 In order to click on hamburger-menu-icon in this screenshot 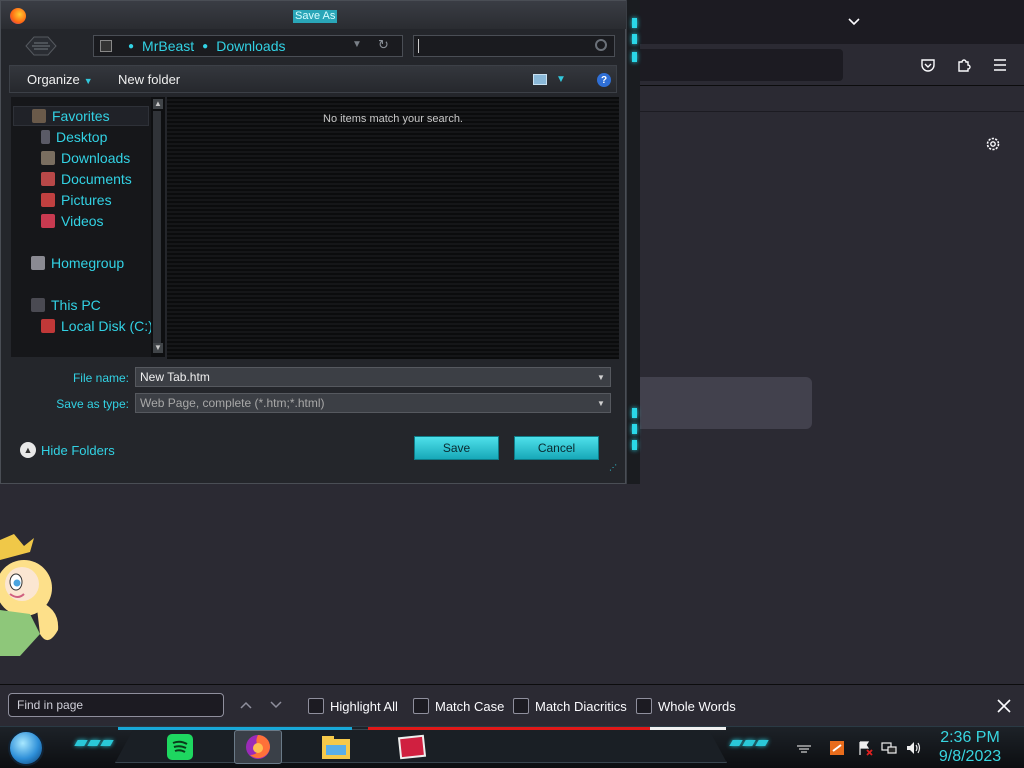, I will do `click(1000, 65)`.